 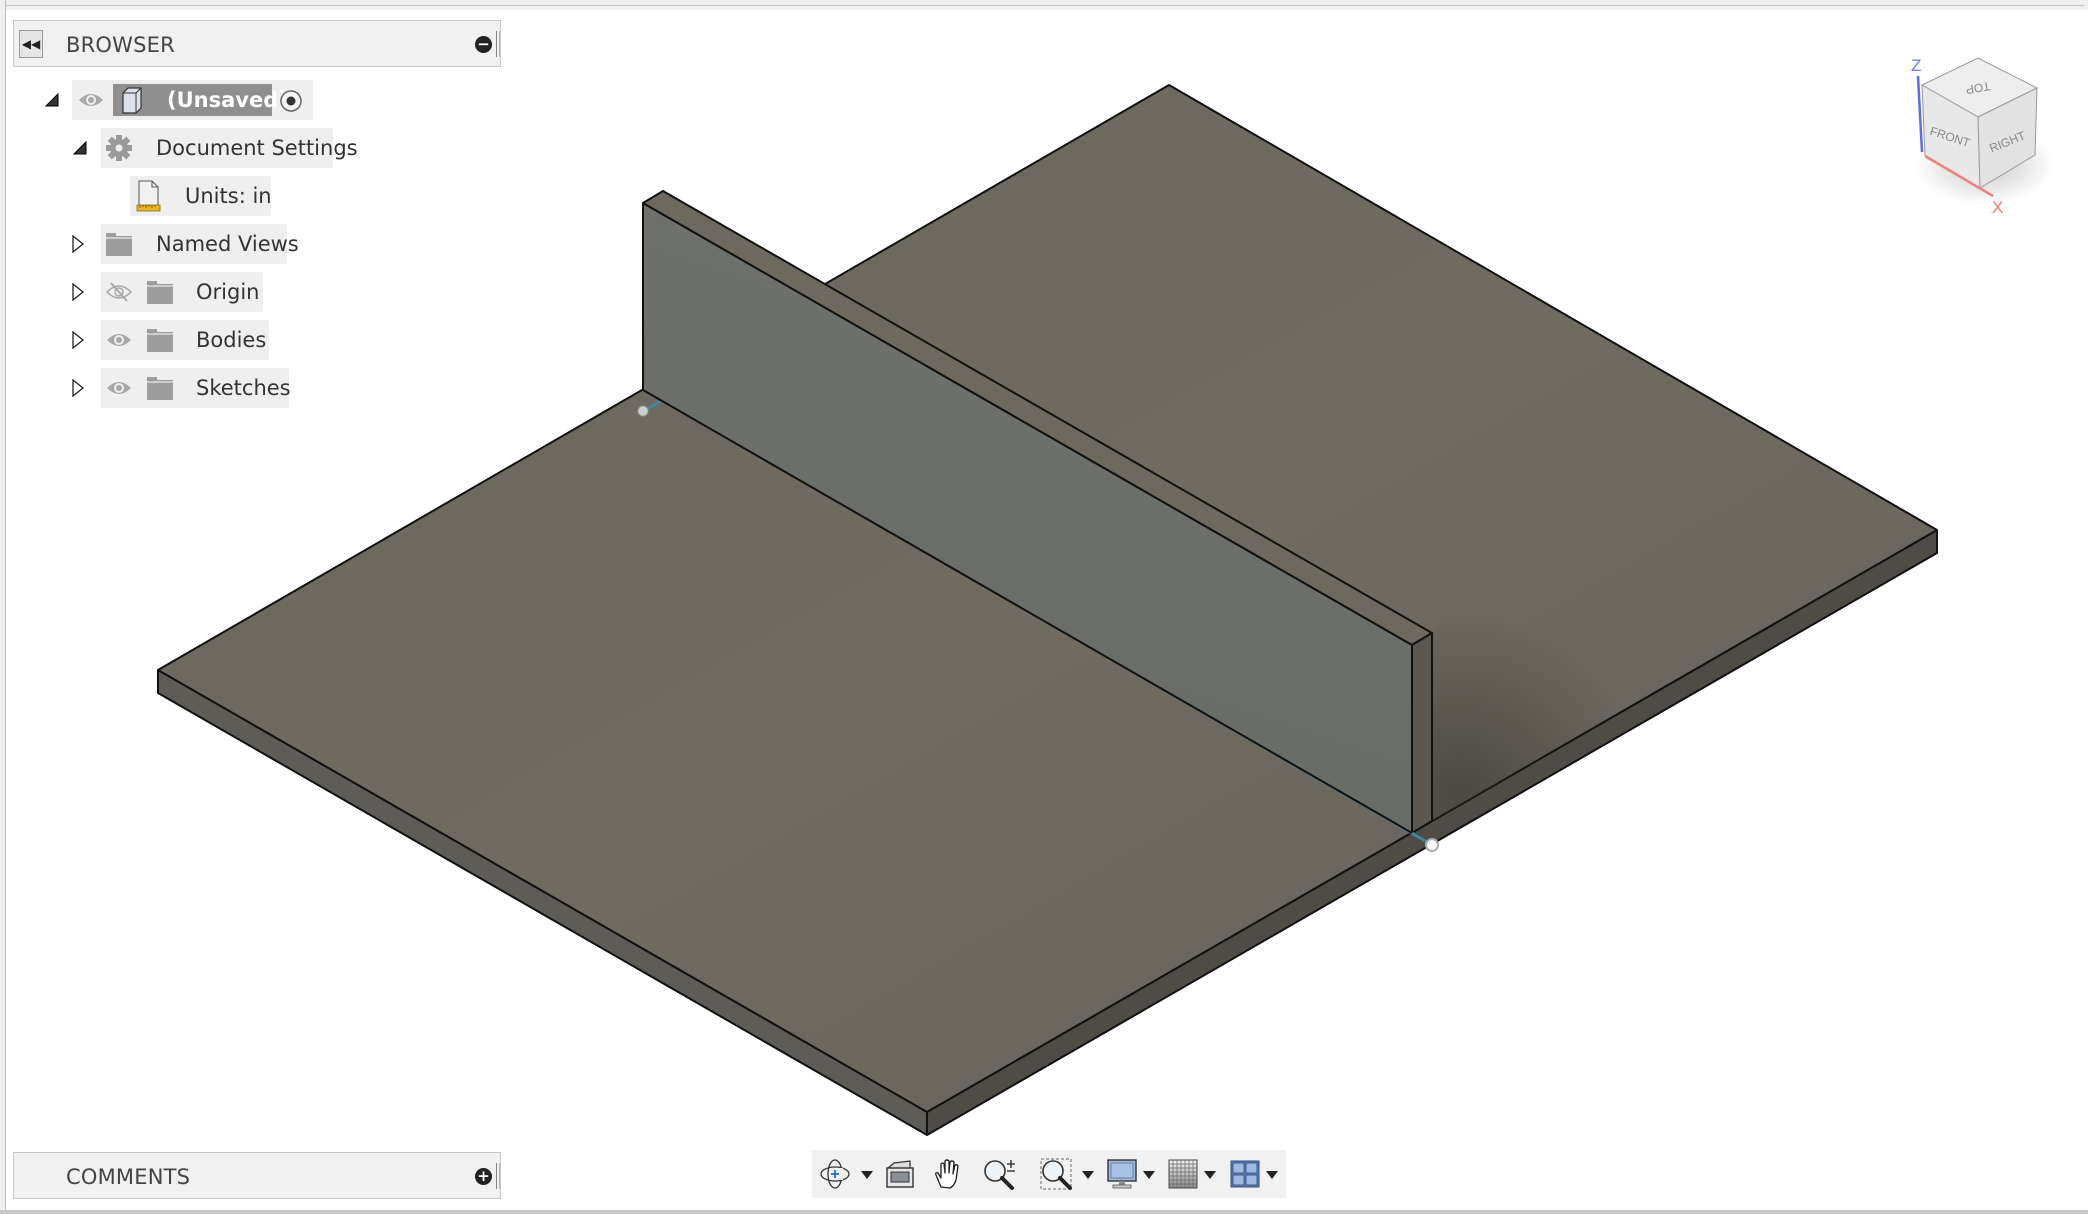 I want to click on tree-item-sketches: Sketches, so click(x=170, y=388).